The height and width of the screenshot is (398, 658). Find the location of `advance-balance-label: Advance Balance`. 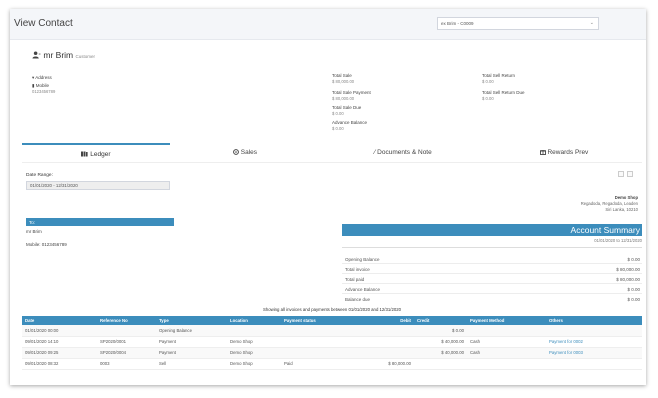

advance-balance-label: Advance Balance is located at coordinates (350, 122).